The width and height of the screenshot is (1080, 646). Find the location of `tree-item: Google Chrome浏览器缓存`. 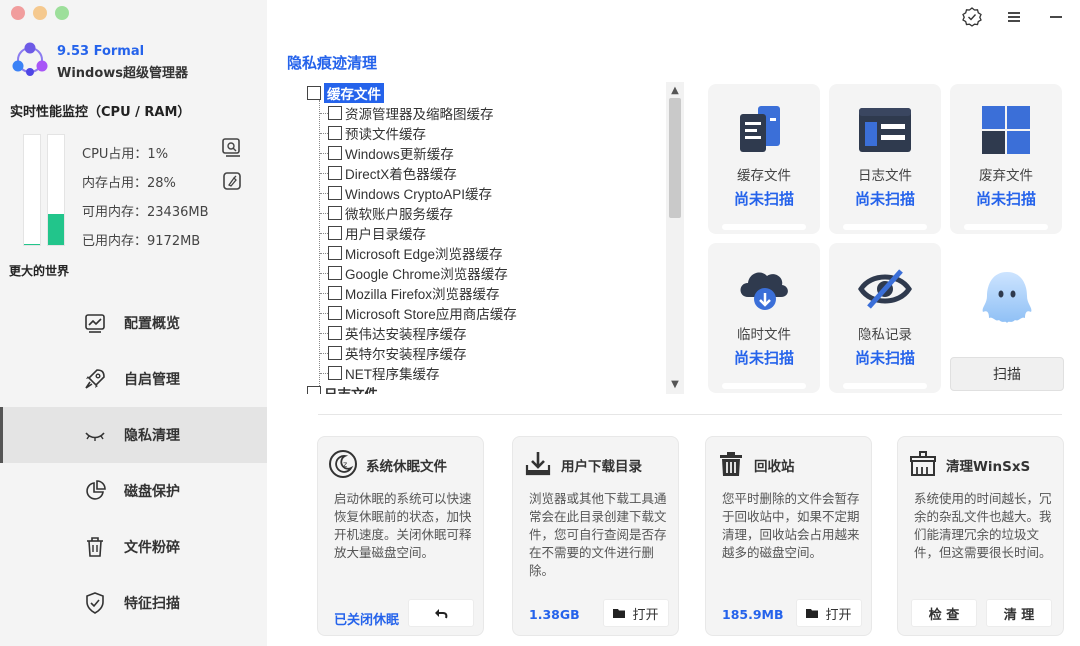

tree-item: Google Chrome浏览器缓存 is located at coordinates (418, 273).